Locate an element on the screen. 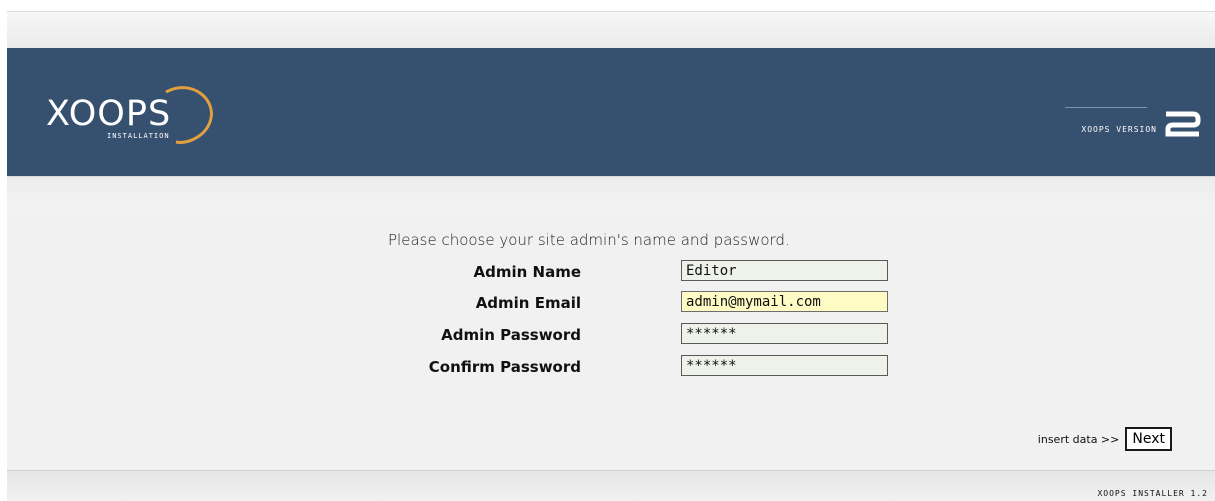 The image size is (1215, 501). top-strip is located at coordinates (611, 30).